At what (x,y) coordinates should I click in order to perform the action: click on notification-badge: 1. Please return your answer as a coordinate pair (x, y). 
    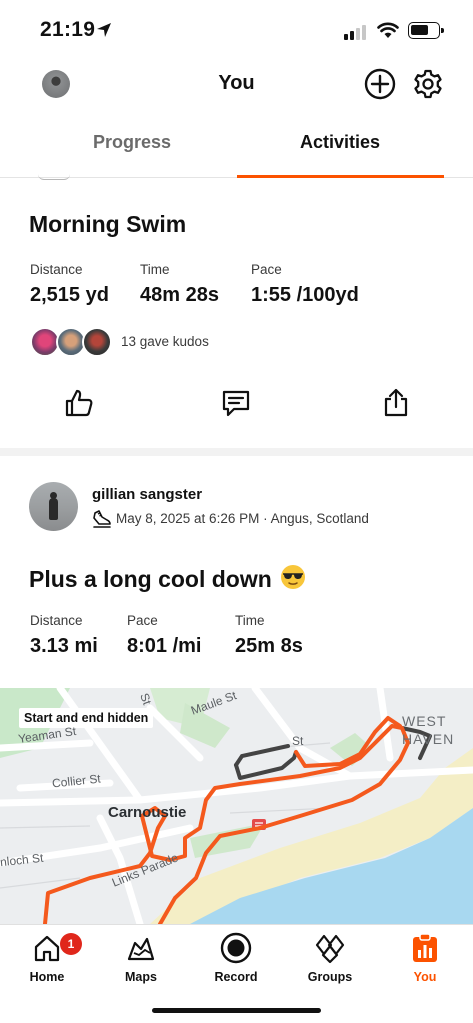
    Looking at the image, I should click on (71, 944).